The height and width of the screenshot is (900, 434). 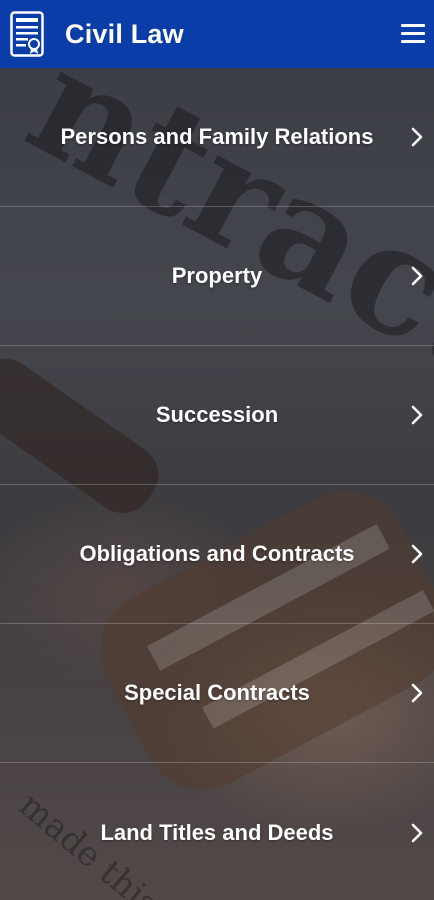 I want to click on topic-label: Special Contracts, so click(x=217, y=692).